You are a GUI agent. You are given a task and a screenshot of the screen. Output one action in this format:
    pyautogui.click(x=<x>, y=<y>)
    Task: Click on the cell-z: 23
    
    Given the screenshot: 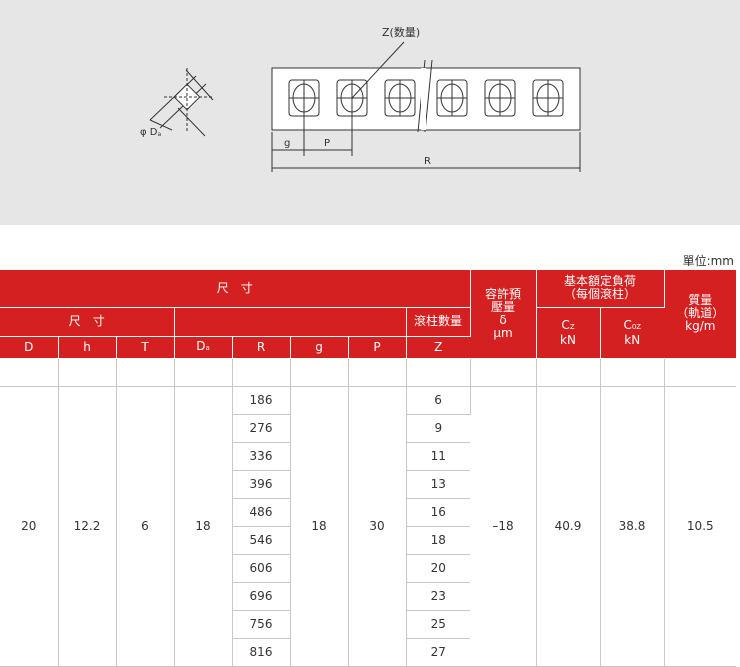 What is the action you would take?
    pyautogui.click(x=438, y=596)
    